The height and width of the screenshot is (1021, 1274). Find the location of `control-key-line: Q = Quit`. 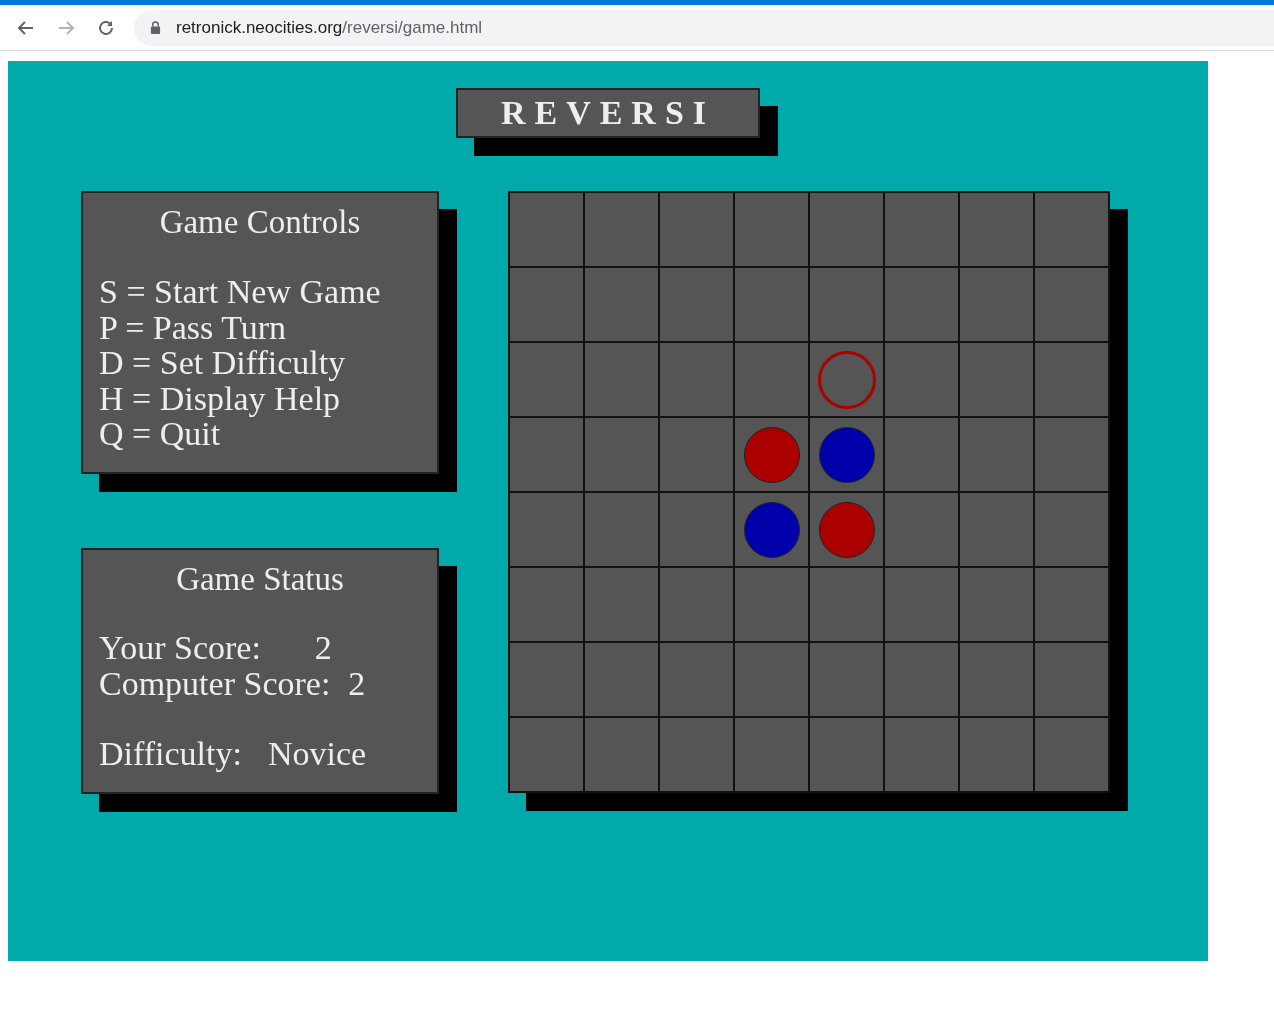

control-key-line: Q = Quit is located at coordinates (160, 434).